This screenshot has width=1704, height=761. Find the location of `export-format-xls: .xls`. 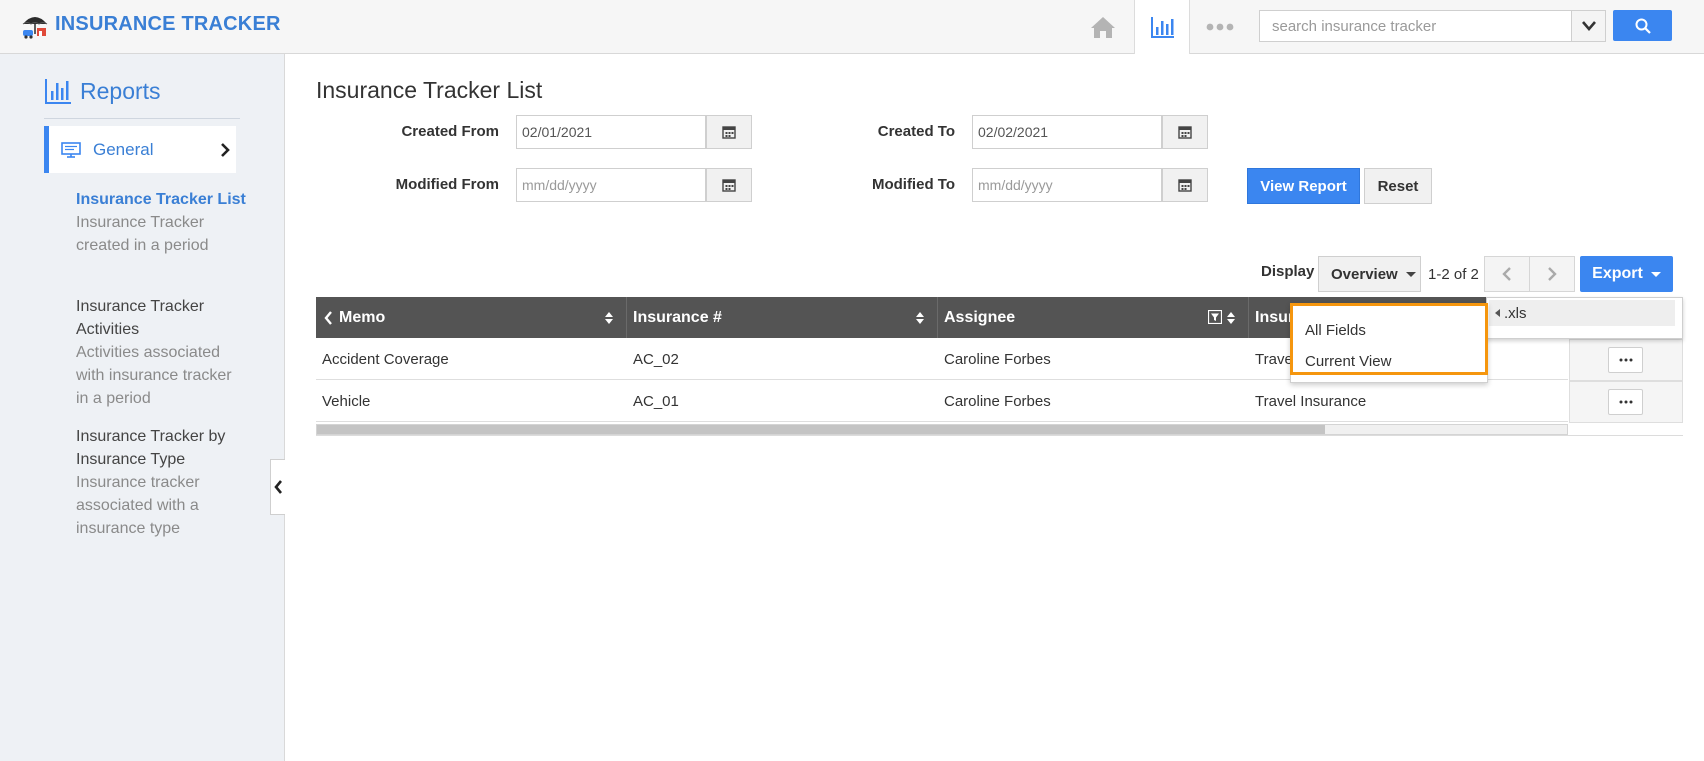

export-format-xls: .xls is located at coordinates (1582, 313).